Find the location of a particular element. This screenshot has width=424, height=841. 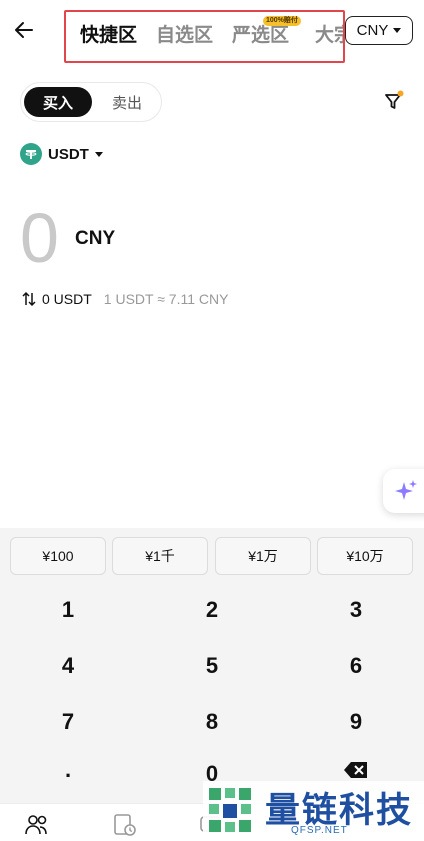

conversion-row: 0 USDT 1 USDT ≈ 7.11 CNY is located at coordinates (125, 299).